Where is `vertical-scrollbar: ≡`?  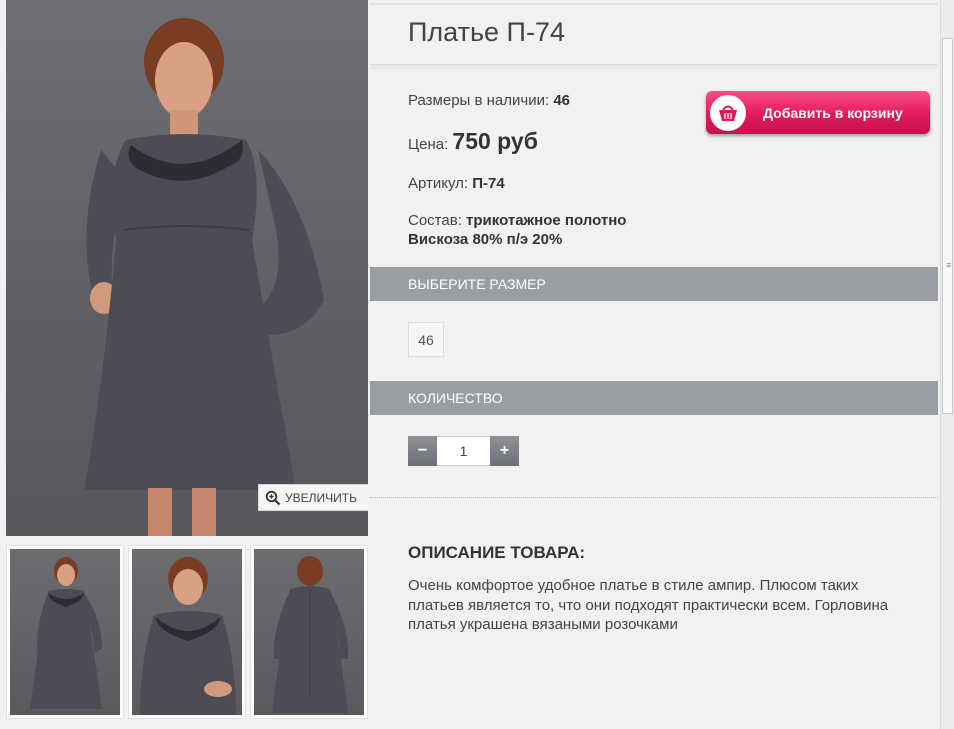
vertical-scrollbar: ≡ is located at coordinates (947, 364).